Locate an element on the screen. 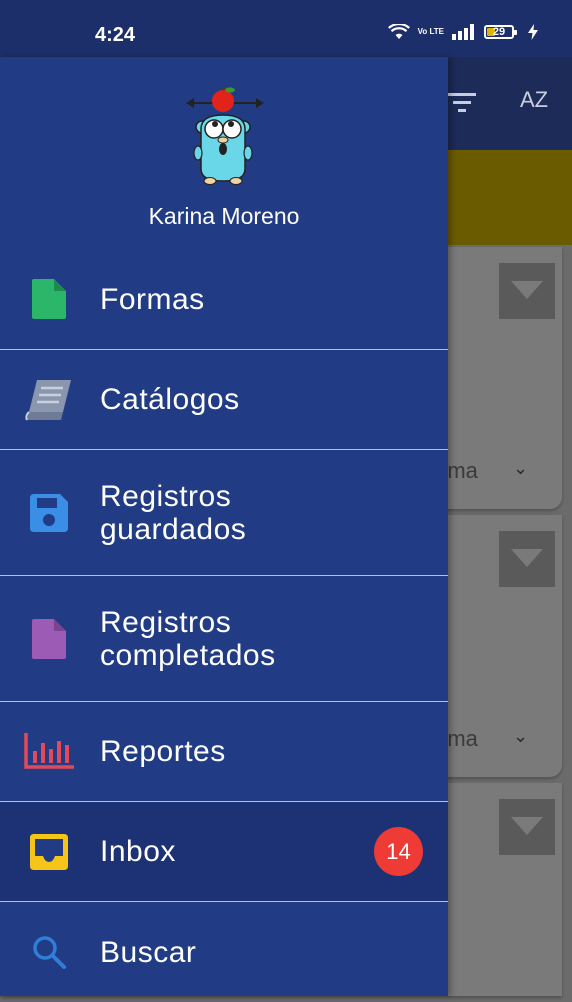 The width and height of the screenshot is (572, 1002). status-bar: 4:24 Vo LTE 29 is located at coordinates (286, 28).